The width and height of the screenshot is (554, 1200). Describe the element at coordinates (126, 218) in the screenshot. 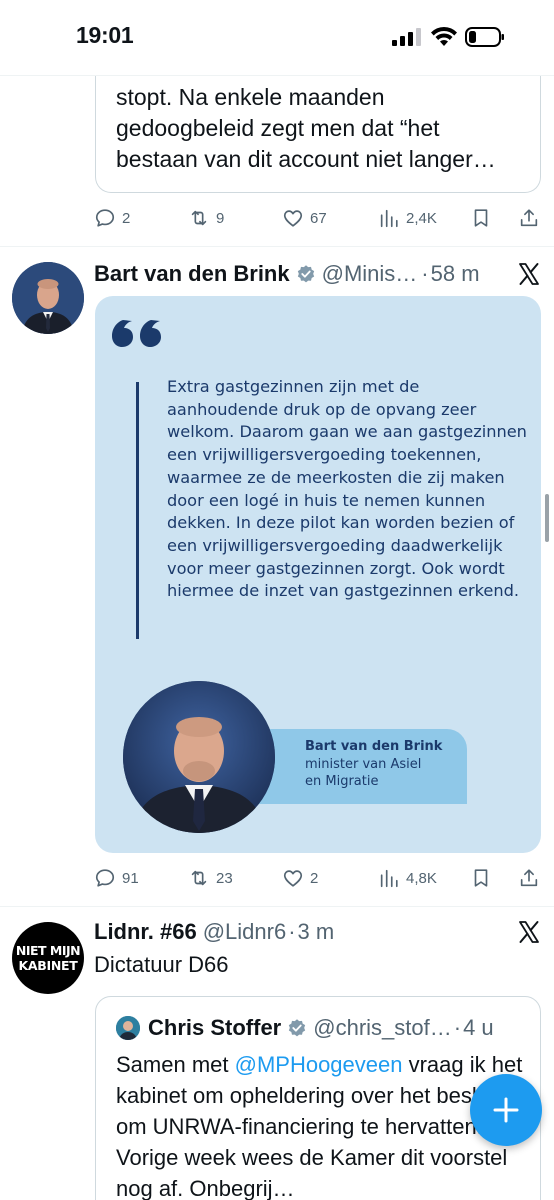

I see `reply-count: 2` at that location.